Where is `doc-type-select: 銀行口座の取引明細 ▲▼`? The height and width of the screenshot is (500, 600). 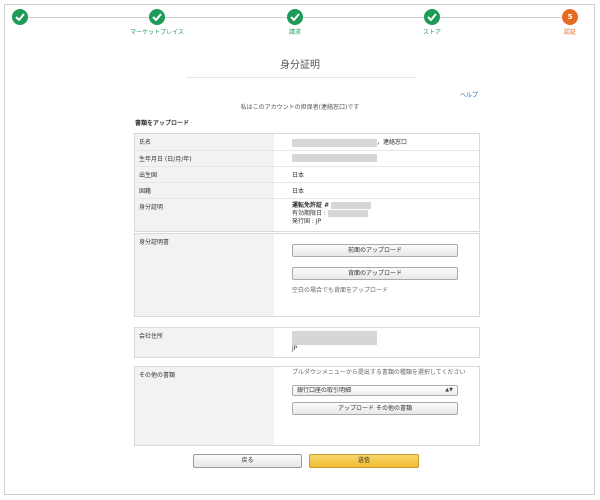 doc-type-select: 銀行口座の取引明細 ▲▼ is located at coordinates (375, 390).